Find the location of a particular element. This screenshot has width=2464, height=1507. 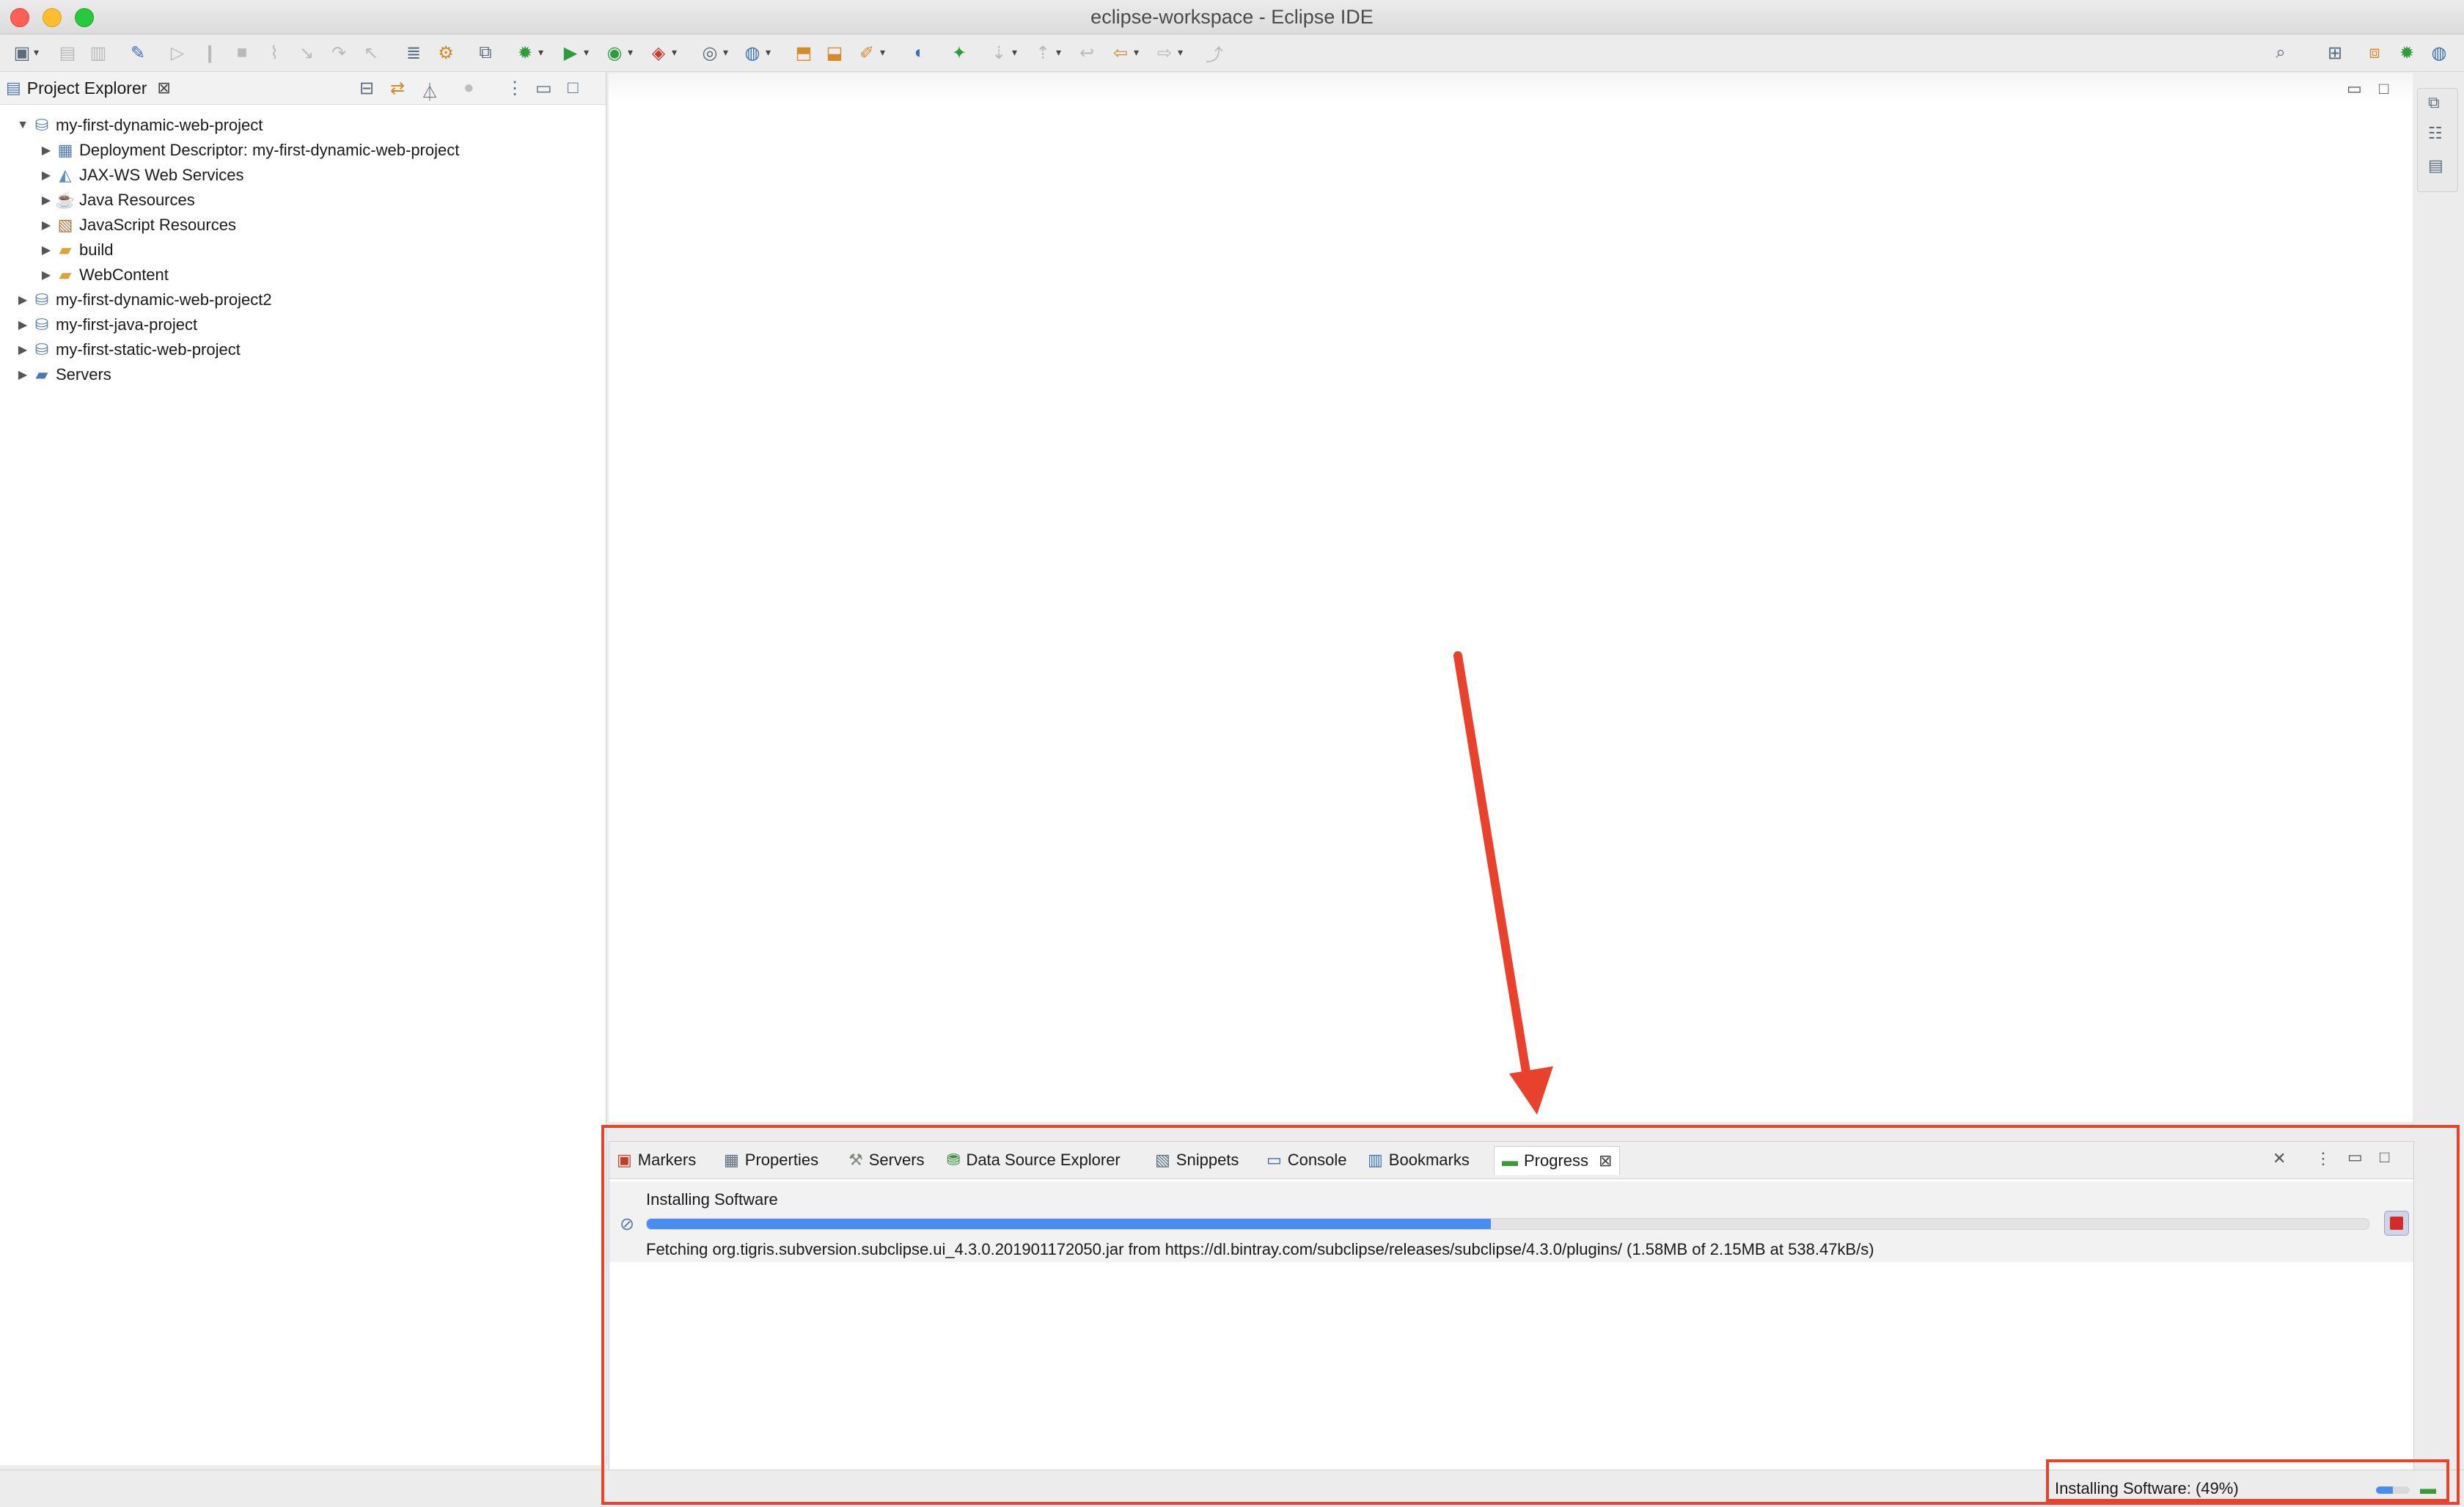

web-perspective-icon: ◍ is located at coordinates (2439, 53).